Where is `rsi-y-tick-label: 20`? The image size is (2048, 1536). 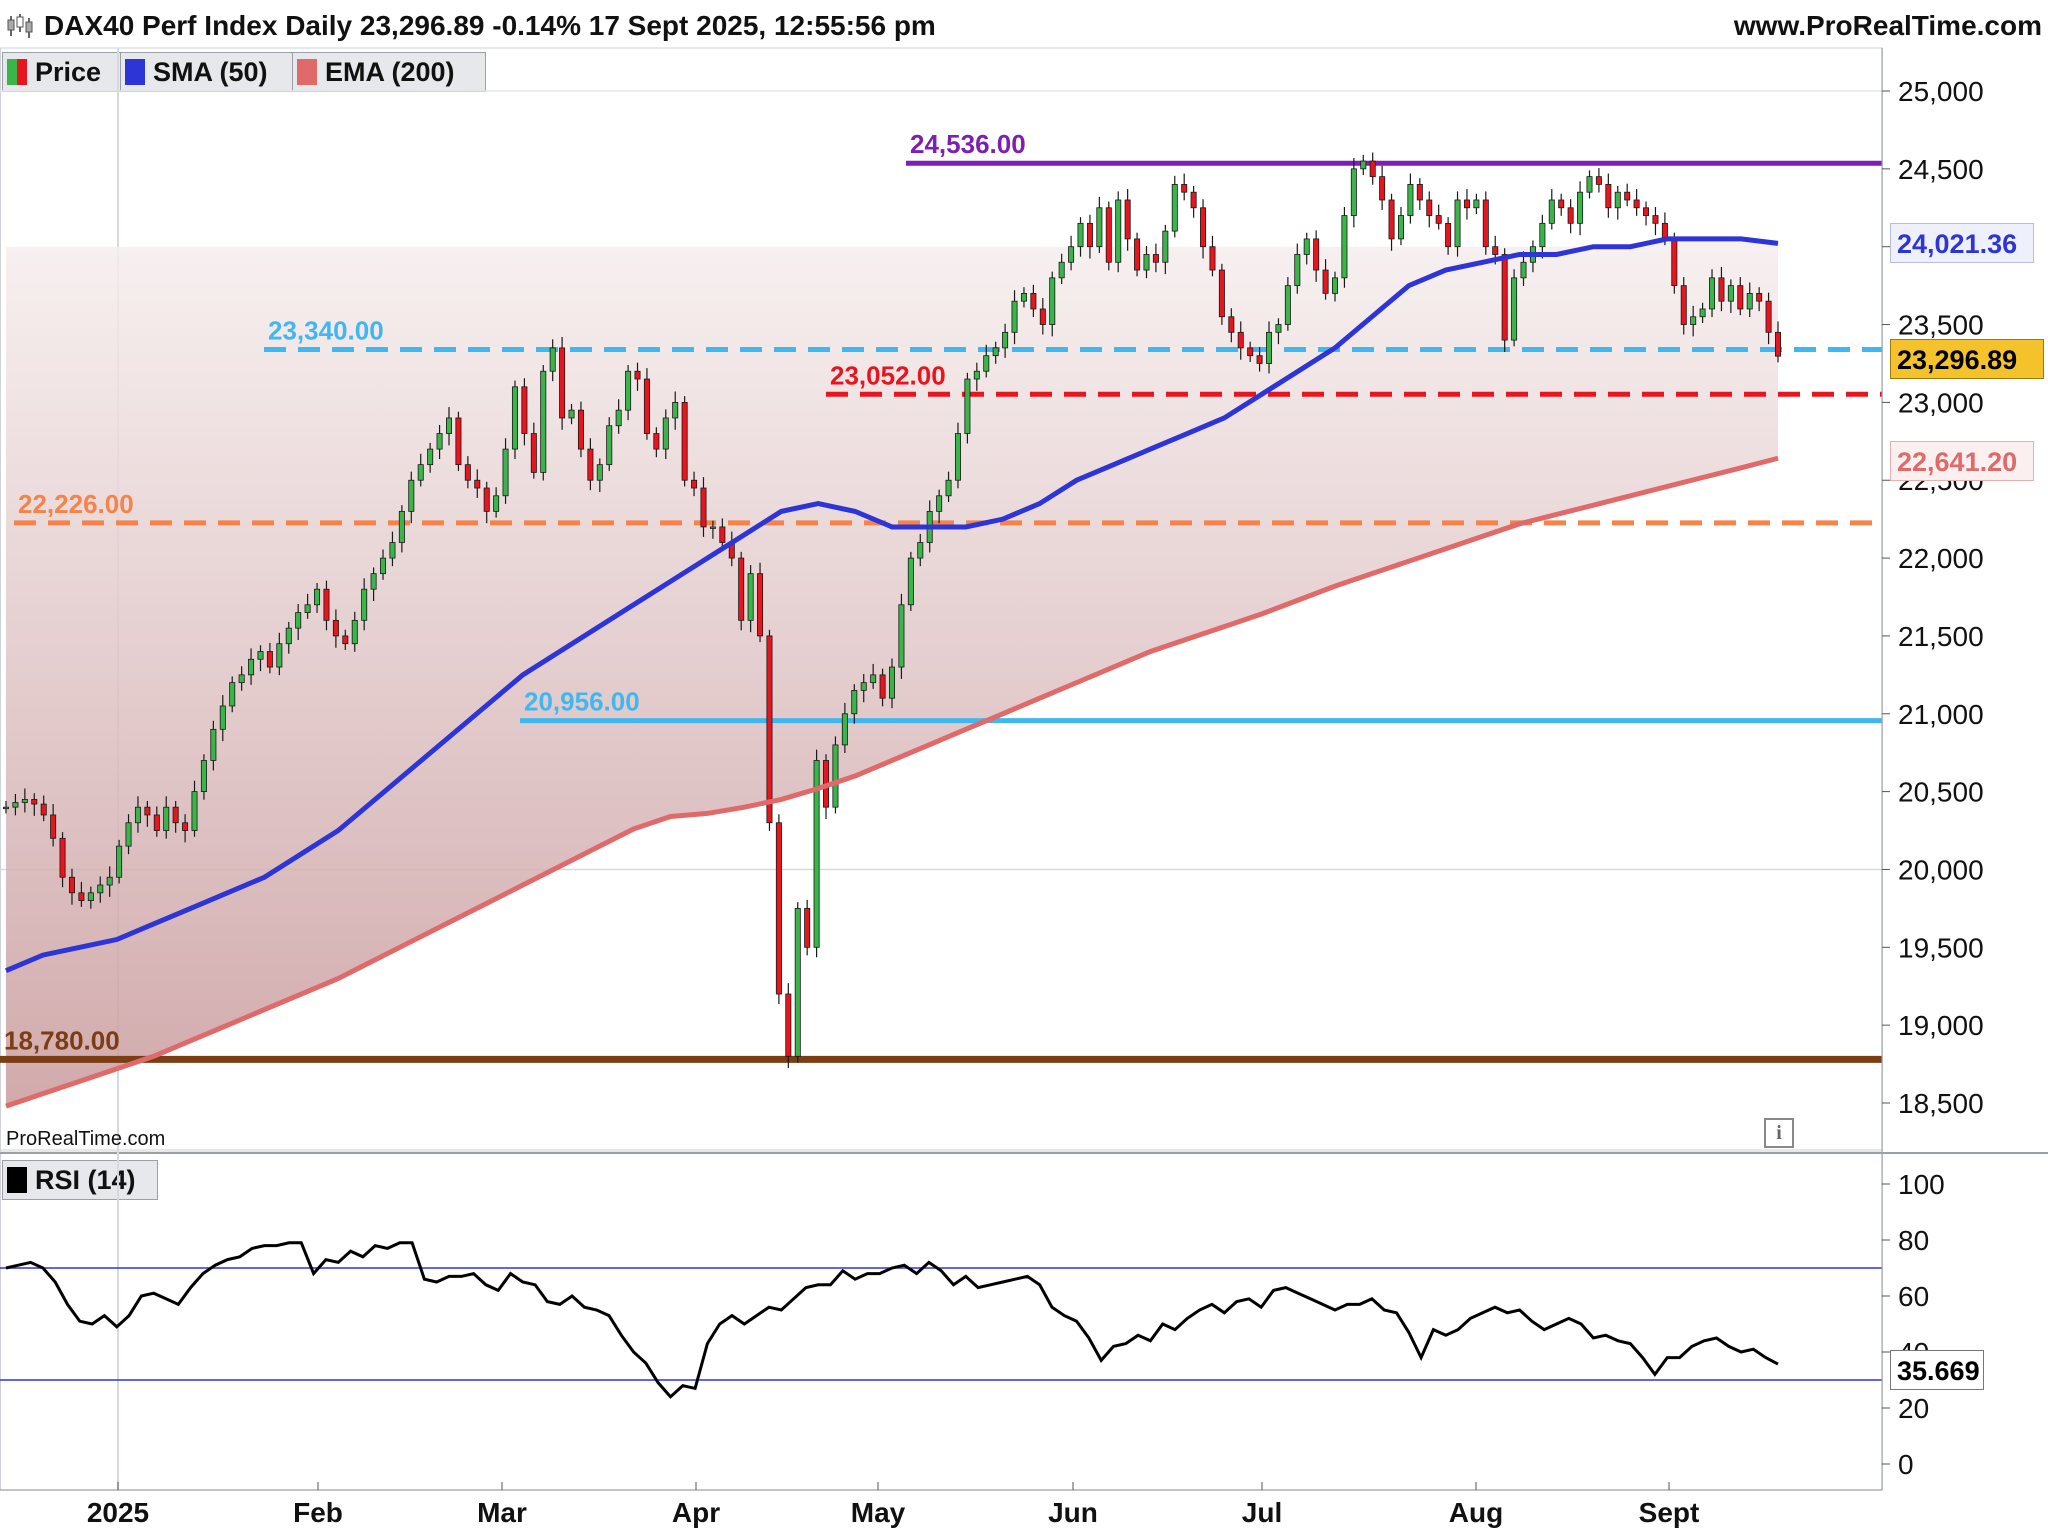 rsi-y-tick-label: 20 is located at coordinates (1913, 1408).